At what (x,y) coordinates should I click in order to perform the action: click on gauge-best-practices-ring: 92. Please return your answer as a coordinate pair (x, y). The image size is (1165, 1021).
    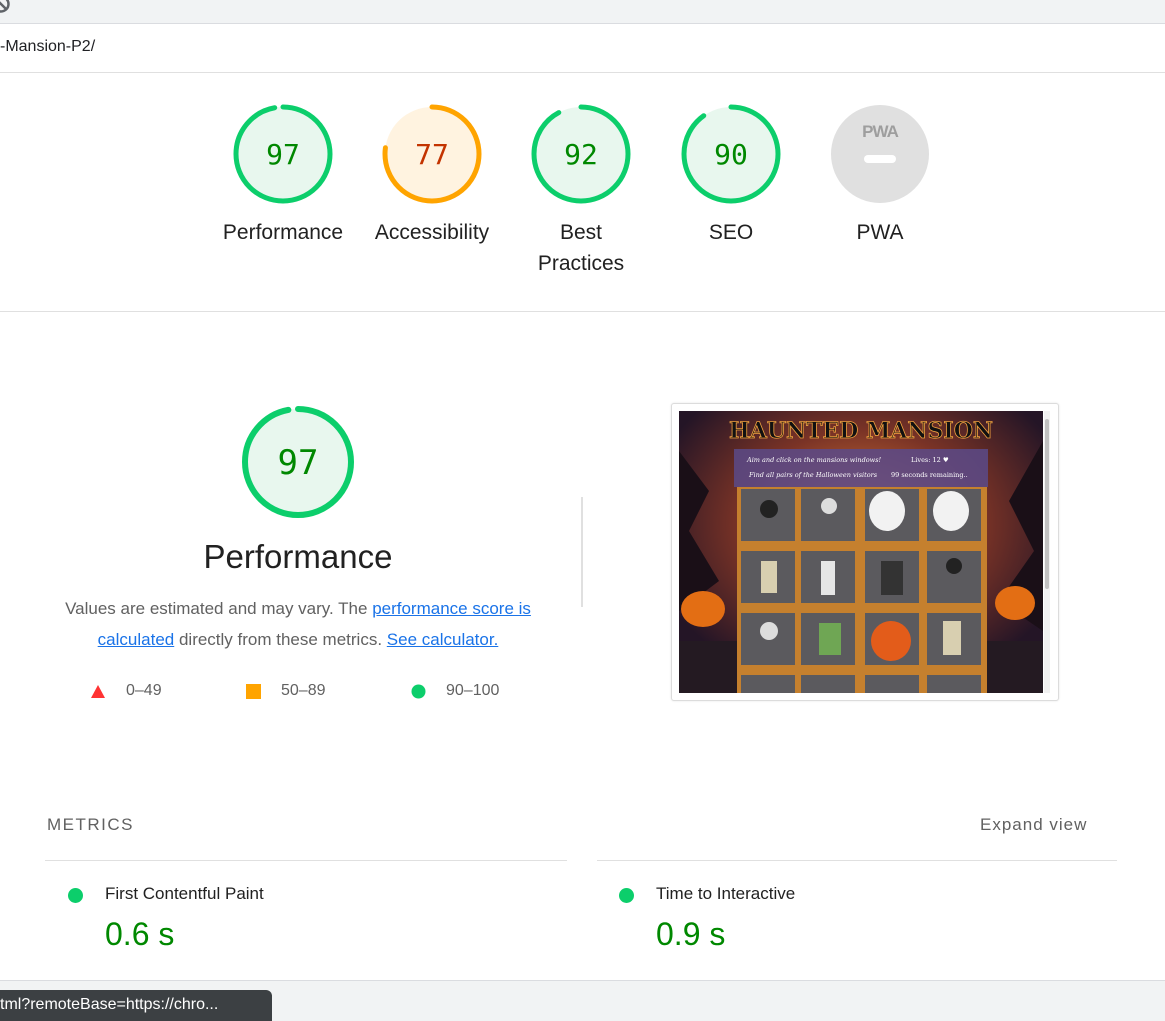
    Looking at the image, I should click on (581, 154).